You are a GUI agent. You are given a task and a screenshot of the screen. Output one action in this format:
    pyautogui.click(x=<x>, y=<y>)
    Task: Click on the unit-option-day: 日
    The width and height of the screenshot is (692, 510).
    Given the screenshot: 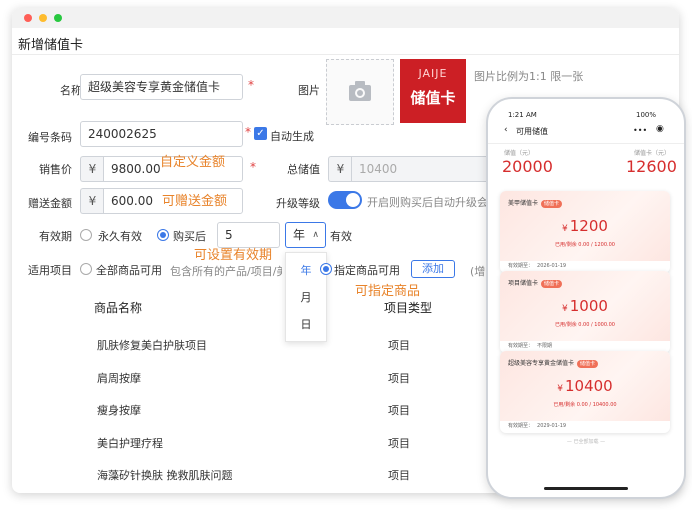 What is the action you would take?
    pyautogui.click(x=306, y=324)
    